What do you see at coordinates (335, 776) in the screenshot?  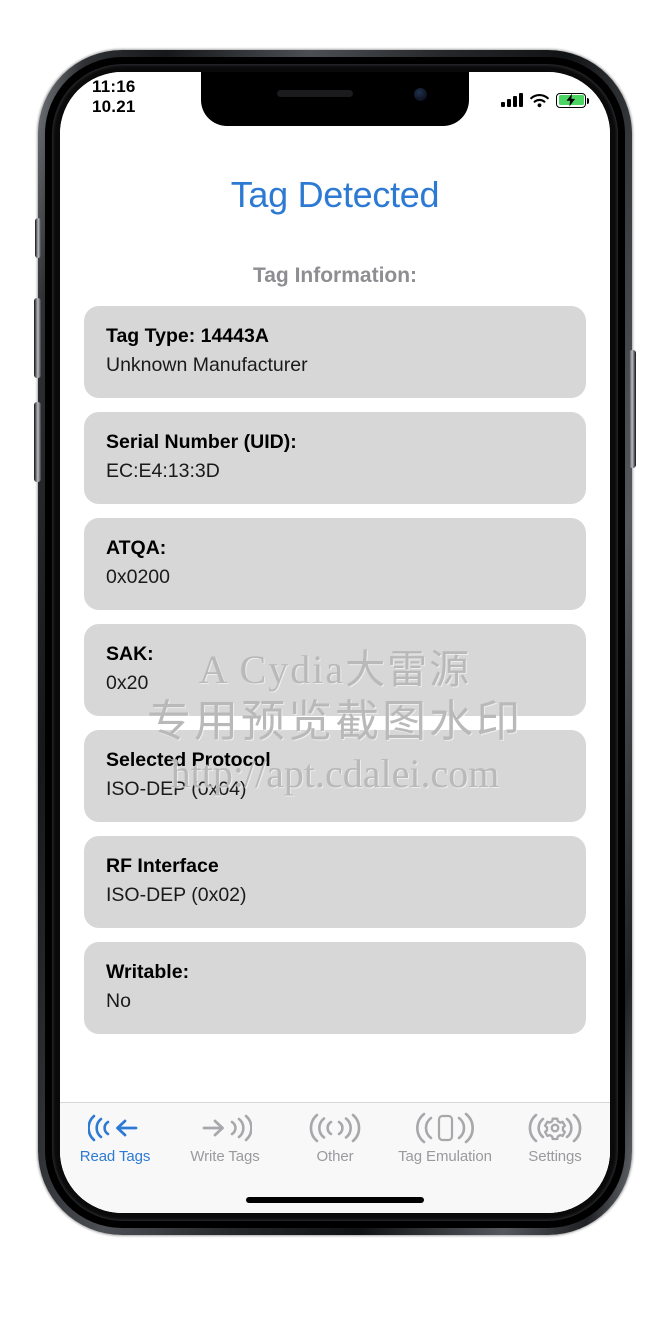 I see `tag-info-card-selected-protocol: Selected Protocol ISO-DEP (0x04)` at bounding box center [335, 776].